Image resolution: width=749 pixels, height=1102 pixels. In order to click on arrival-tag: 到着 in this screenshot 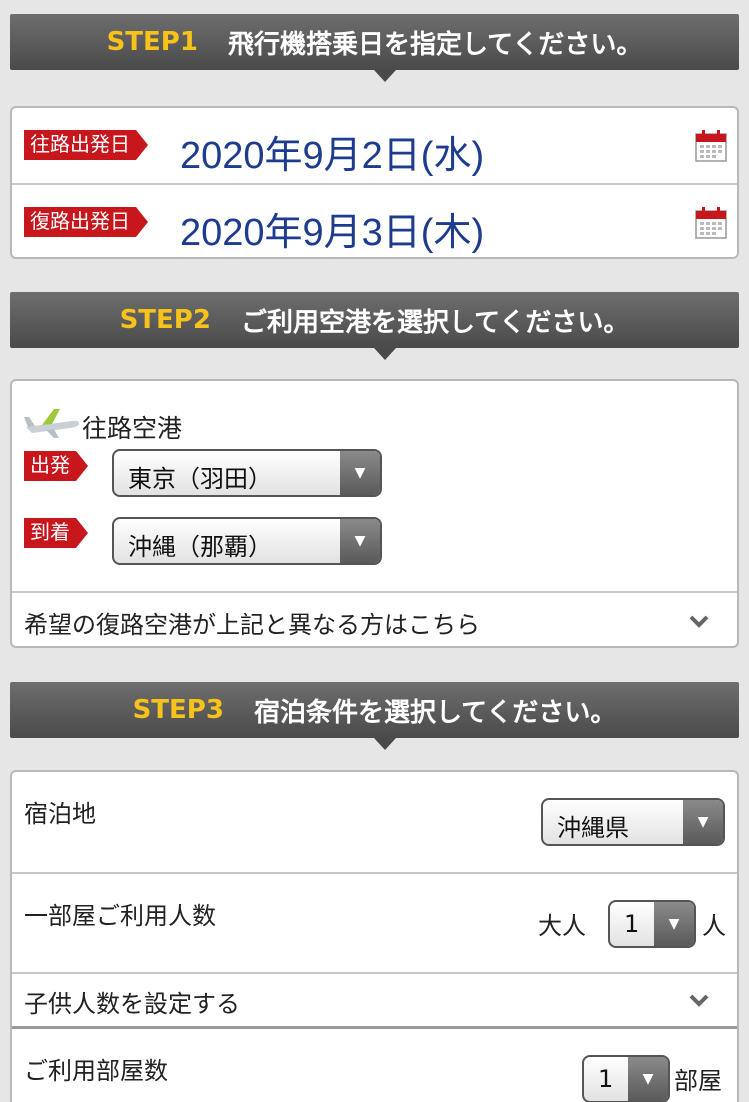, I will do `click(56, 533)`.